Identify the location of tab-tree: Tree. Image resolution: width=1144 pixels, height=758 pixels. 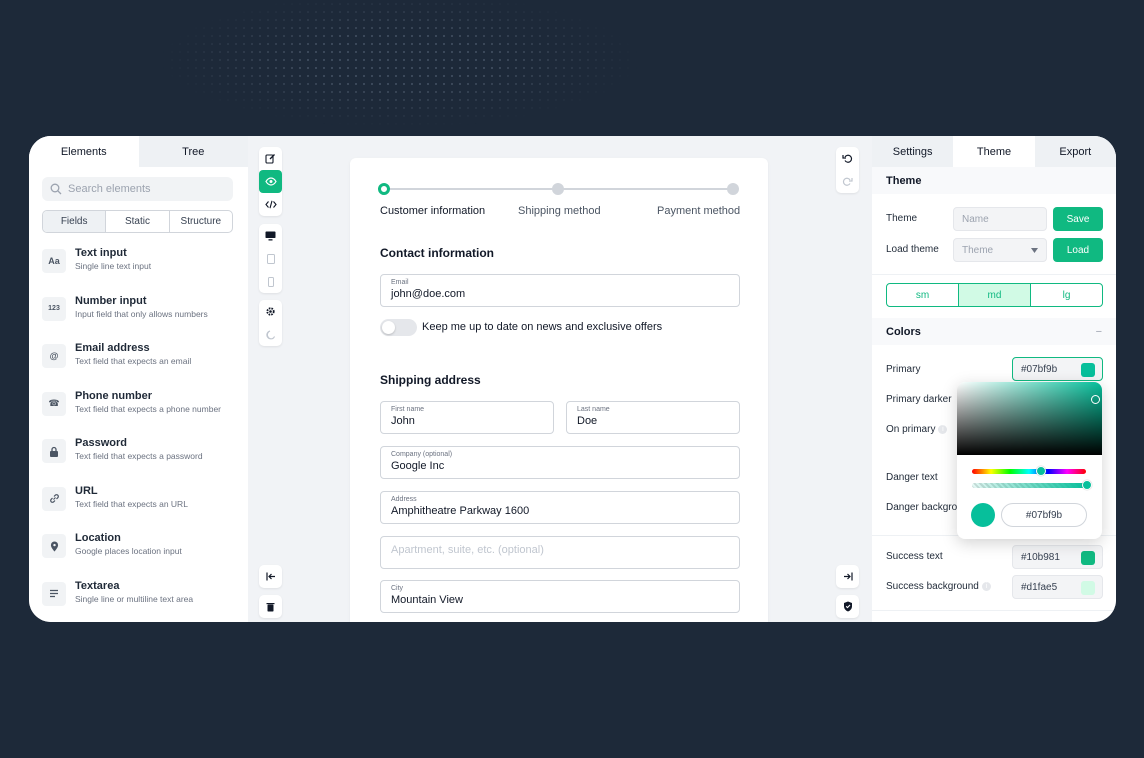
(193, 151).